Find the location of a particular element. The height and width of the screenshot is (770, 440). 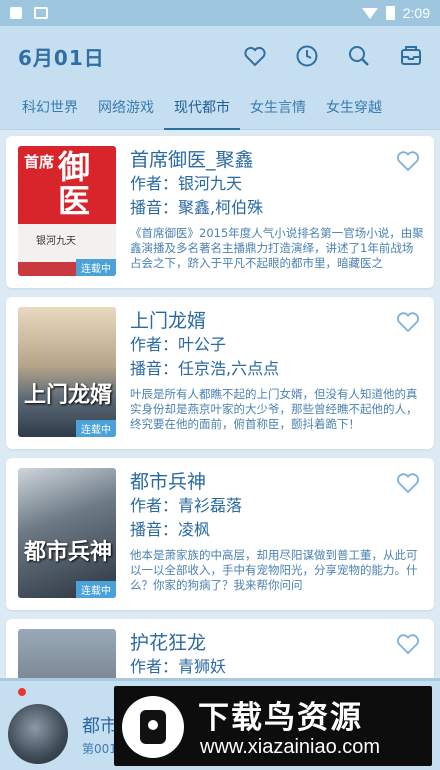

header-icons is located at coordinates (333, 56).